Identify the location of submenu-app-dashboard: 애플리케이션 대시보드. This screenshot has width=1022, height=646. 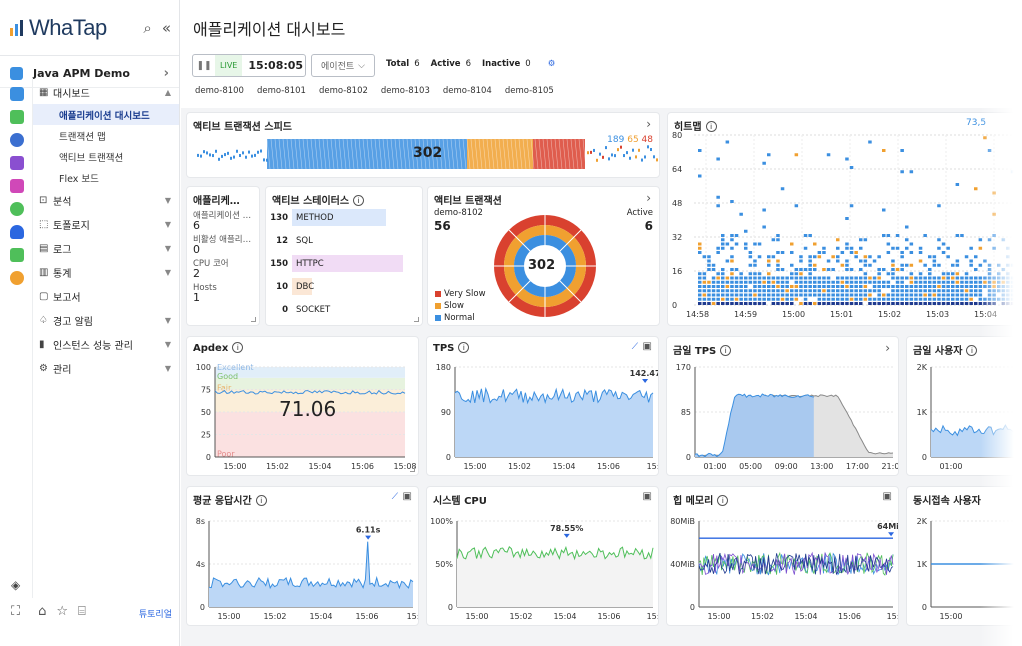
(106, 114).